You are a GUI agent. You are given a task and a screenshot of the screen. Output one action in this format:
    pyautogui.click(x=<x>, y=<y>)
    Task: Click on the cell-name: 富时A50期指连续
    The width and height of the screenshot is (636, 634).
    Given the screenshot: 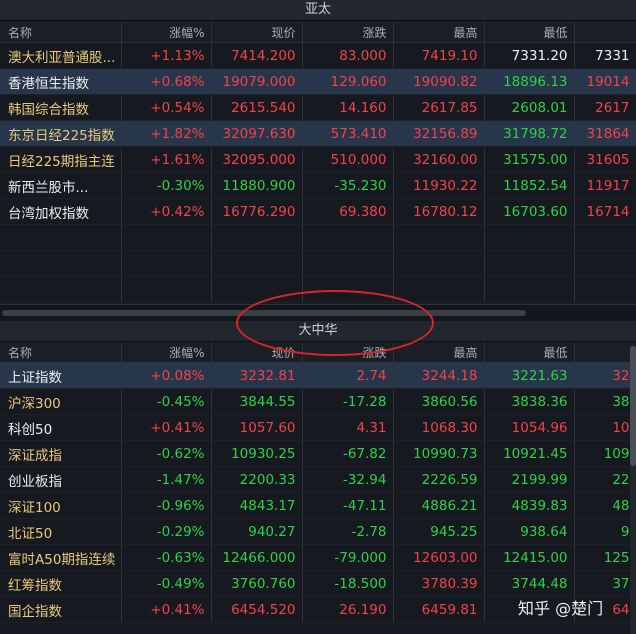 What is the action you would take?
    pyautogui.click(x=61, y=557)
    